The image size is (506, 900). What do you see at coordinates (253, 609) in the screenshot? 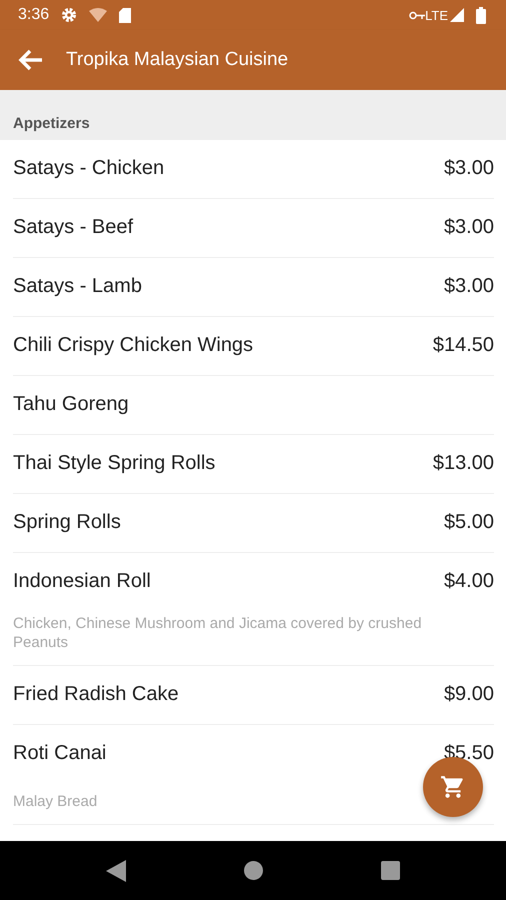
I see `menu-item: Indonesian Roll $4.00 Chicken, Chinese Mushroom and Jicama covered by crushed Peanuts` at bounding box center [253, 609].